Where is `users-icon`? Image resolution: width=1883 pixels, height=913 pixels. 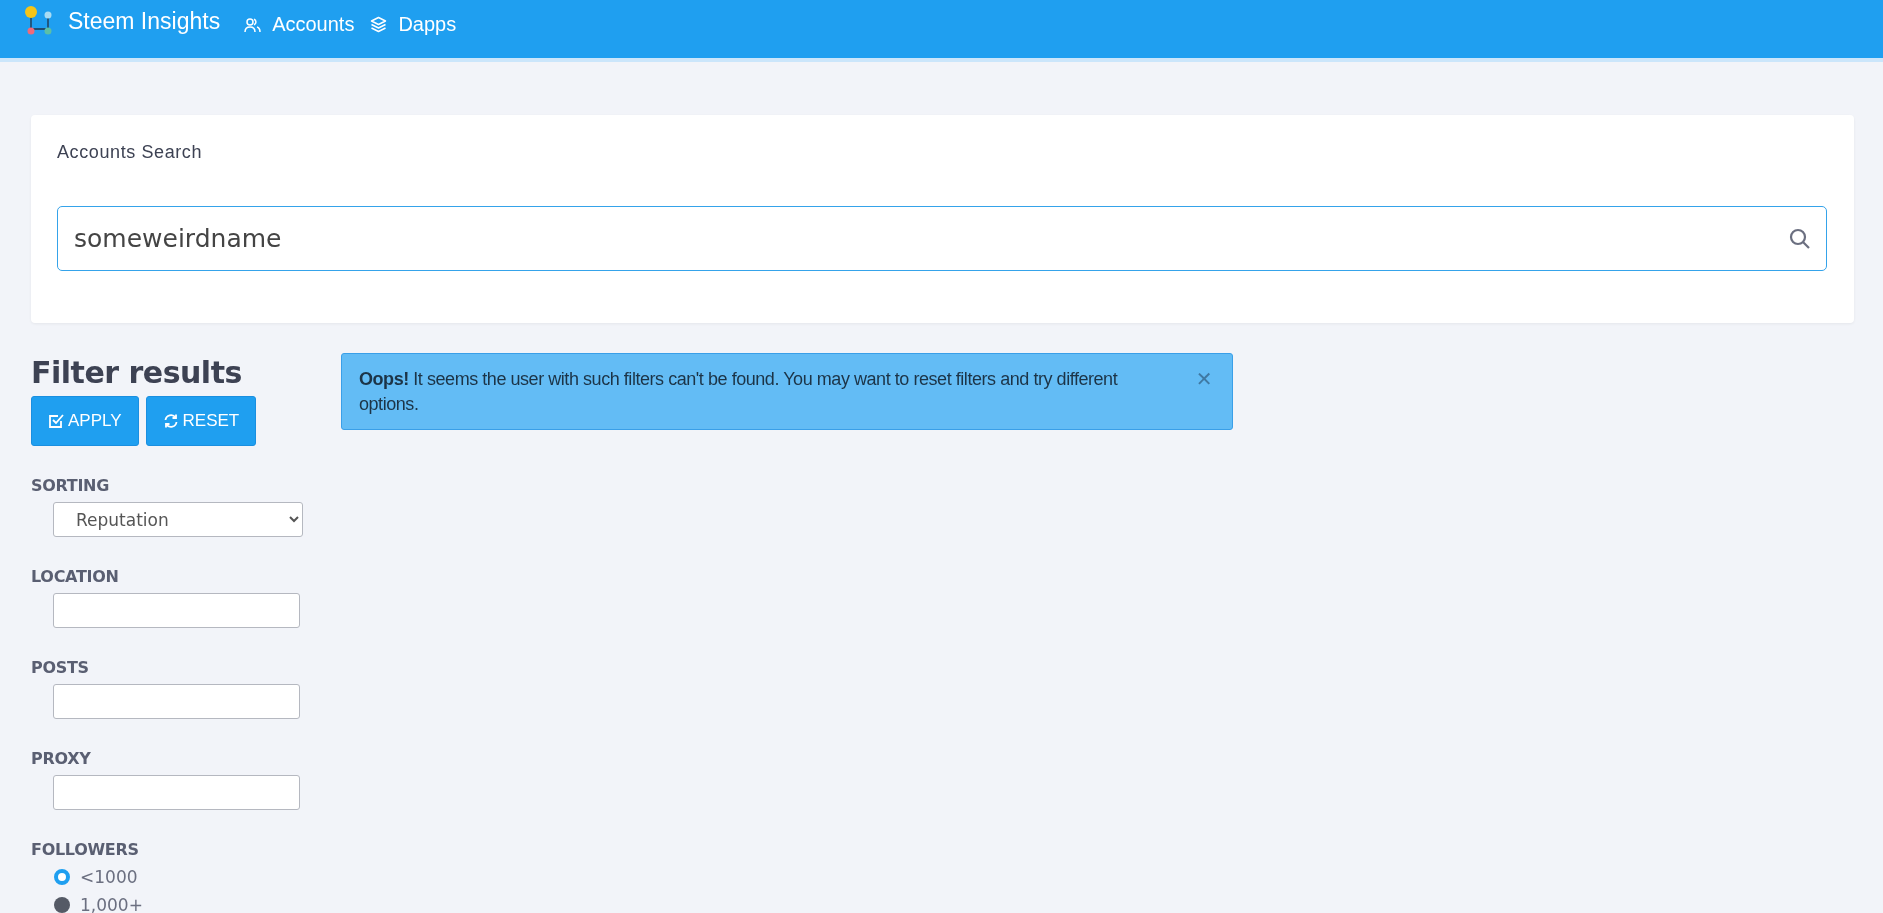 users-icon is located at coordinates (253, 24).